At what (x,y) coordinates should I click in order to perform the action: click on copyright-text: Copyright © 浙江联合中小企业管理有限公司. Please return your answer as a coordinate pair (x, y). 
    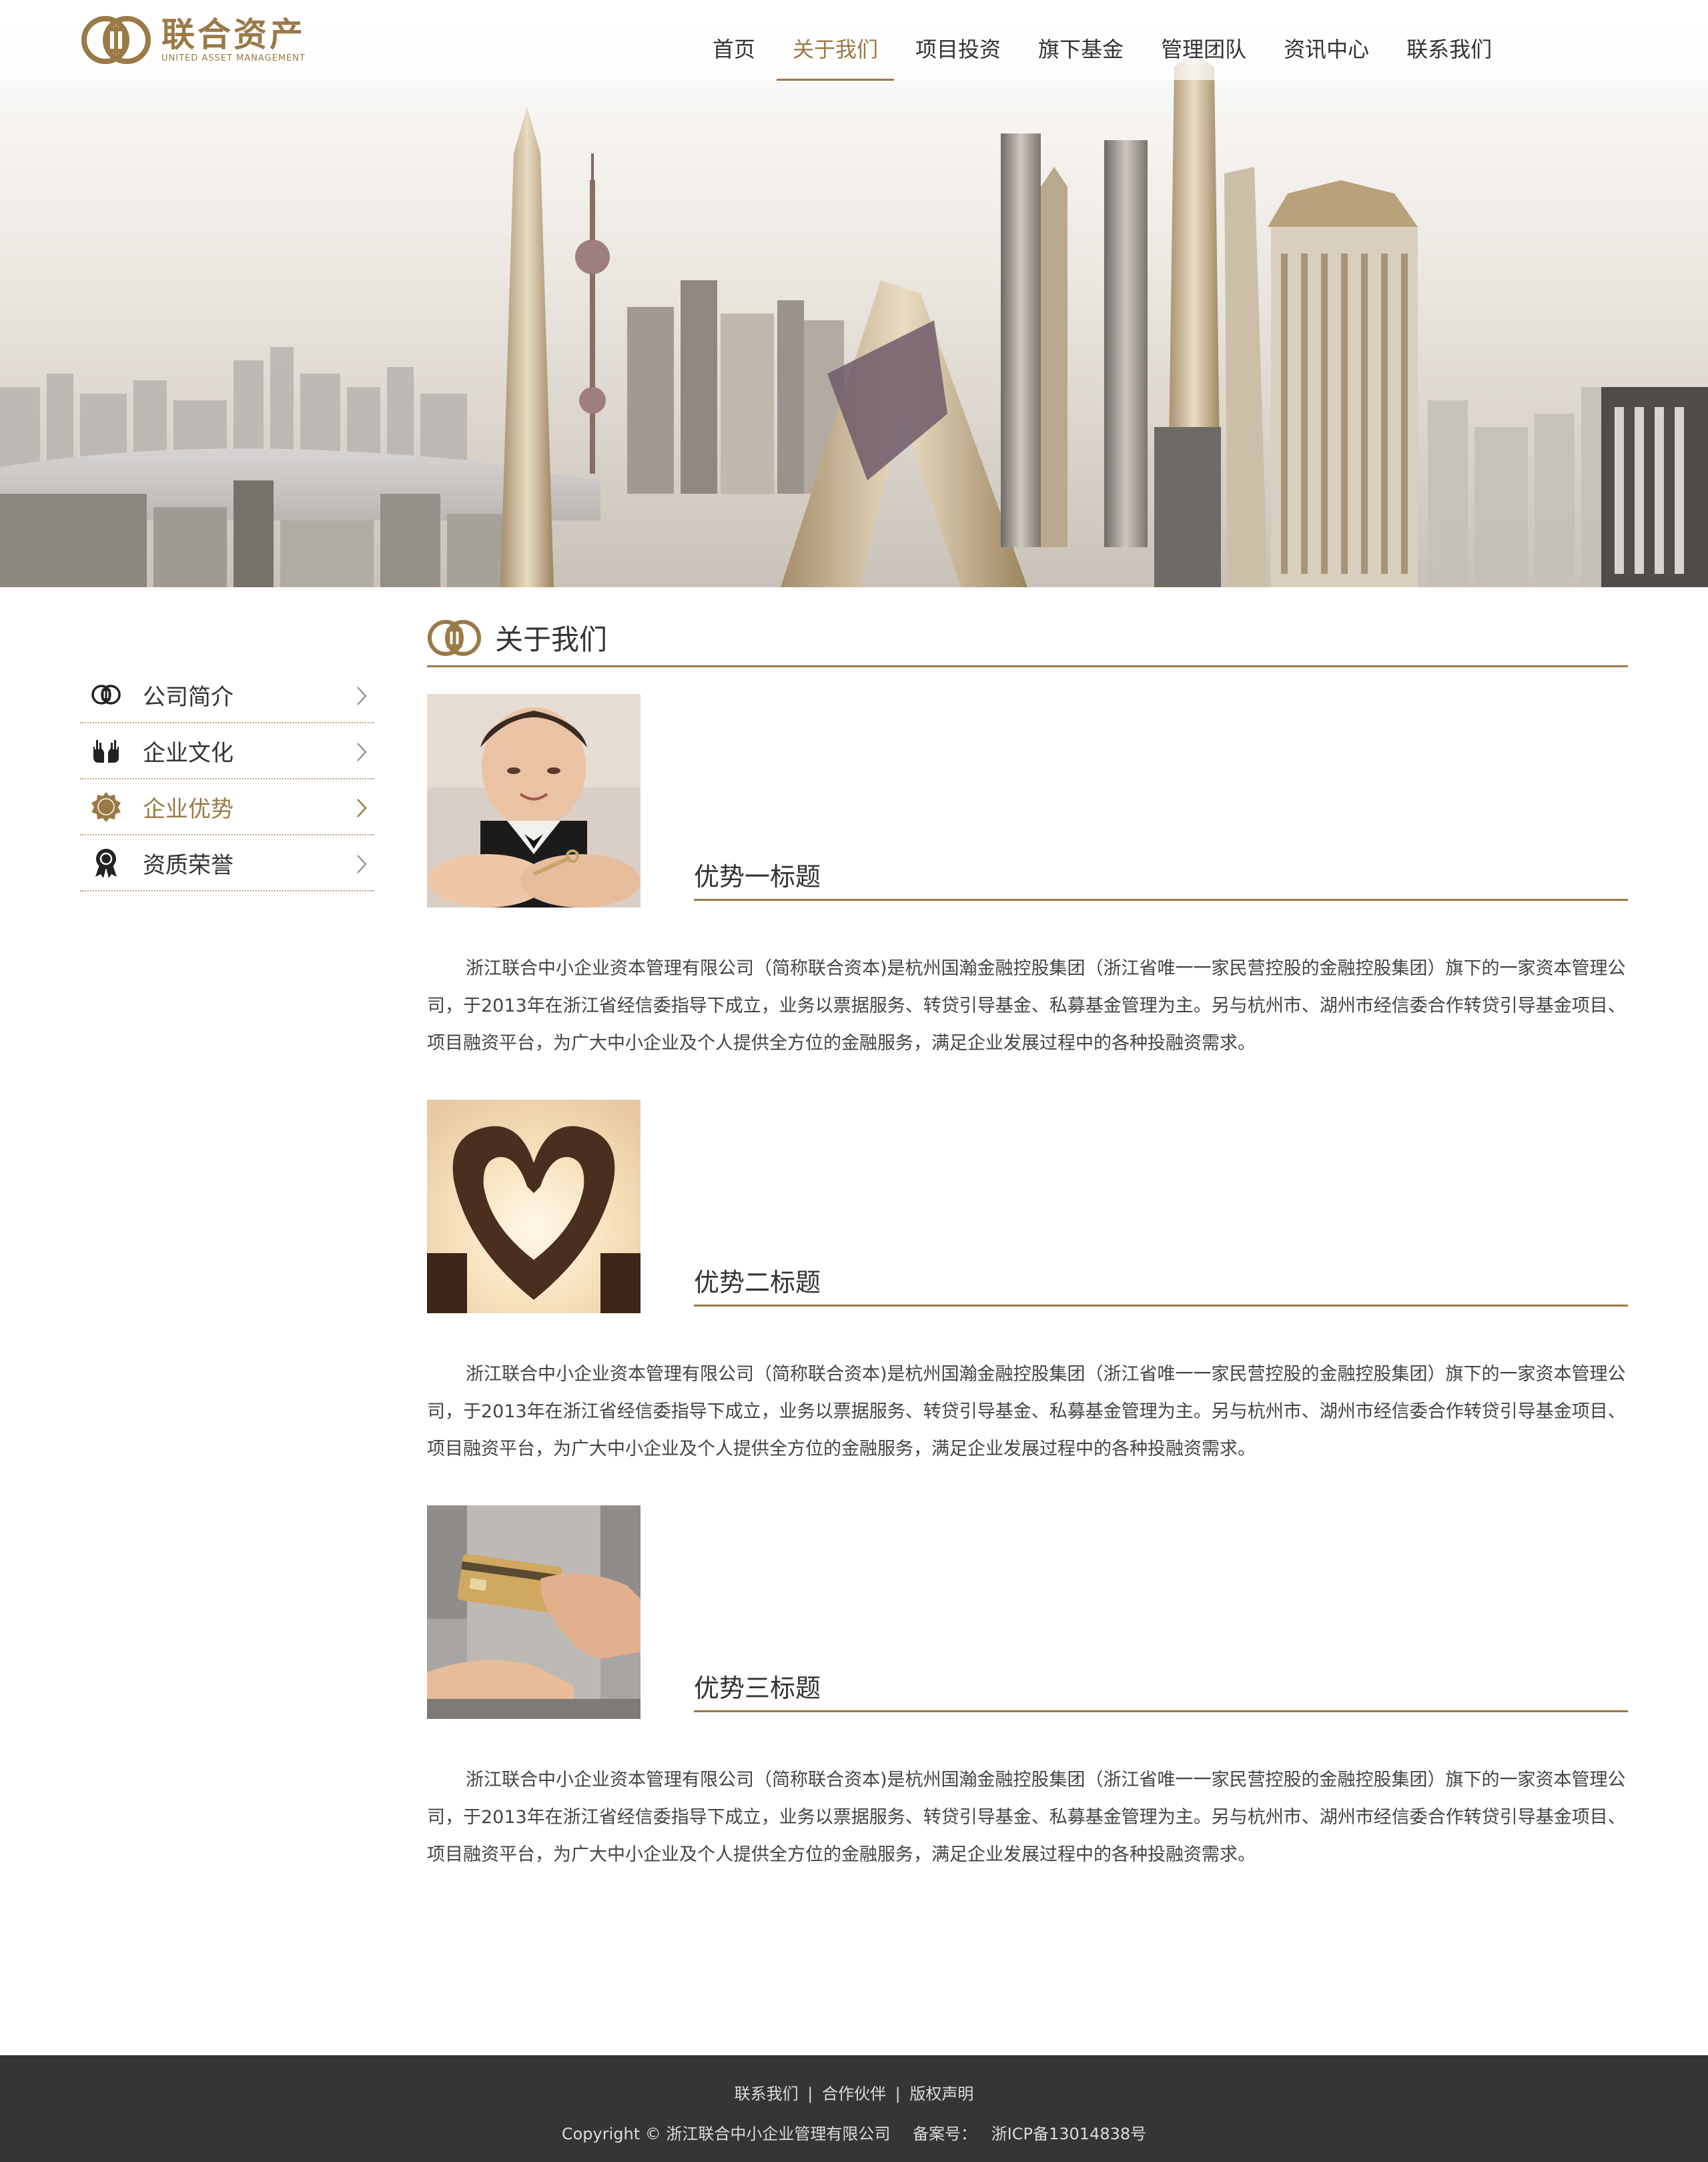
    Looking at the image, I should click on (726, 2134).